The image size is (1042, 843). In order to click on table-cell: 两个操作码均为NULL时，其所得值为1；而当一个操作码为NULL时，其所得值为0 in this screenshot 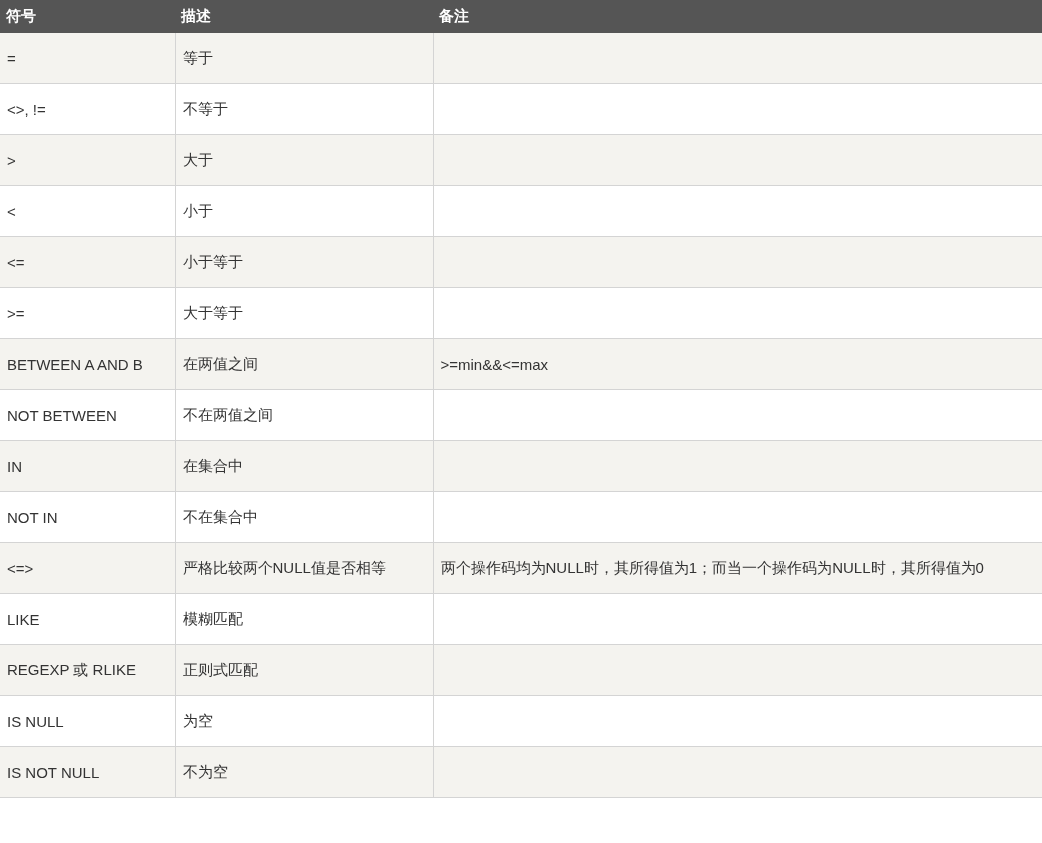, I will do `click(737, 568)`.